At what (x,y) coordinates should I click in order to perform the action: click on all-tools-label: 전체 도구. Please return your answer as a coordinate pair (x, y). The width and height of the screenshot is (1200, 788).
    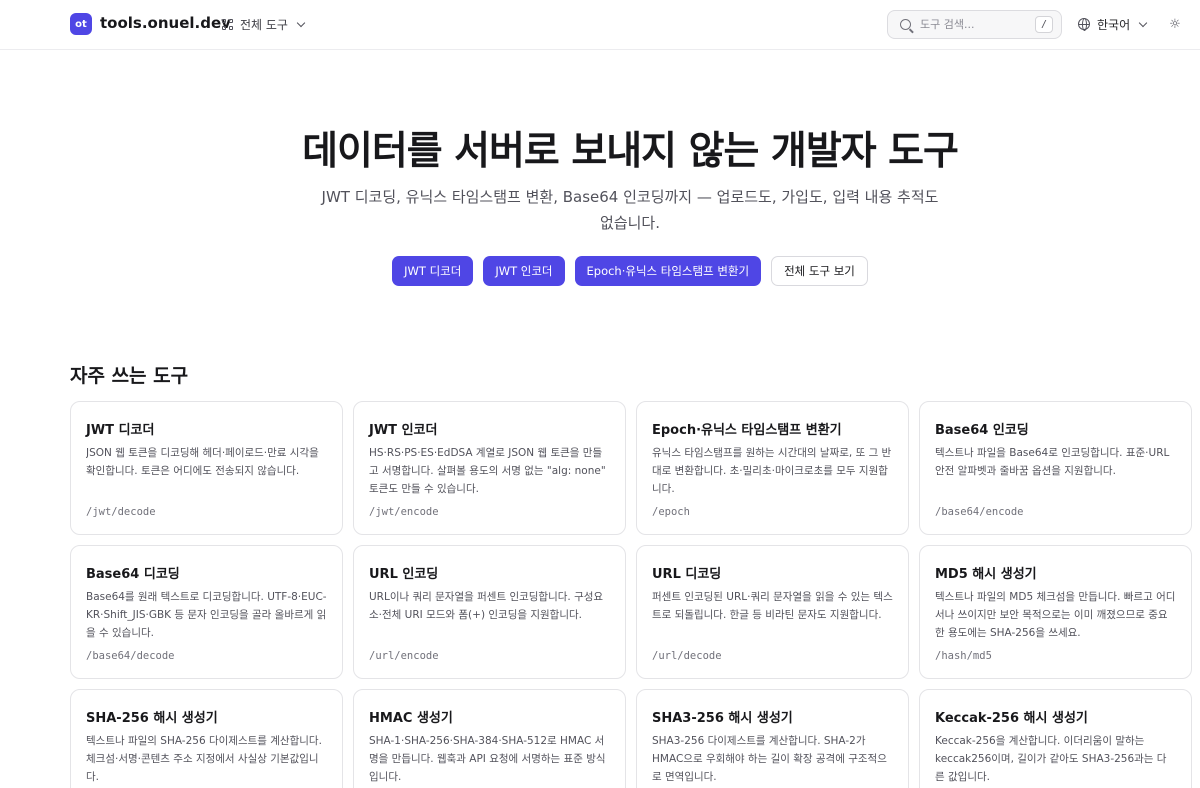
    Looking at the image, I should click on (264, 24).